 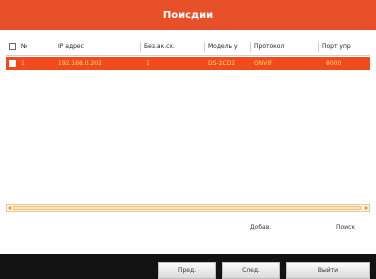 I want to click on row-checkbox, so click(x=12, y=63).